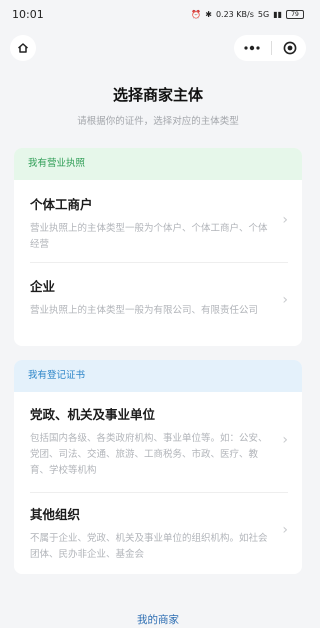  What do you see at coordinates (196, 14) in the screenshot?
I see `alarm-icon: ⏰` at bounding box center [196, 14].